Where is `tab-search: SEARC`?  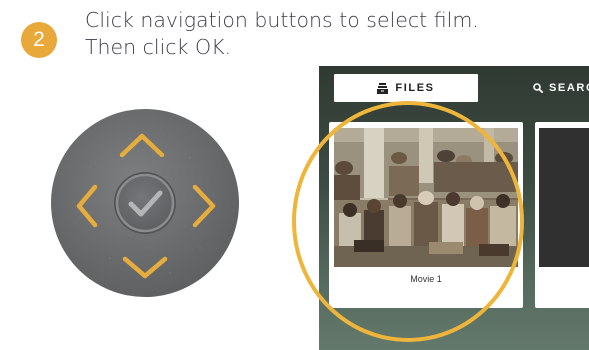 tab-search: SEARC is located at coordinates (561, 88).